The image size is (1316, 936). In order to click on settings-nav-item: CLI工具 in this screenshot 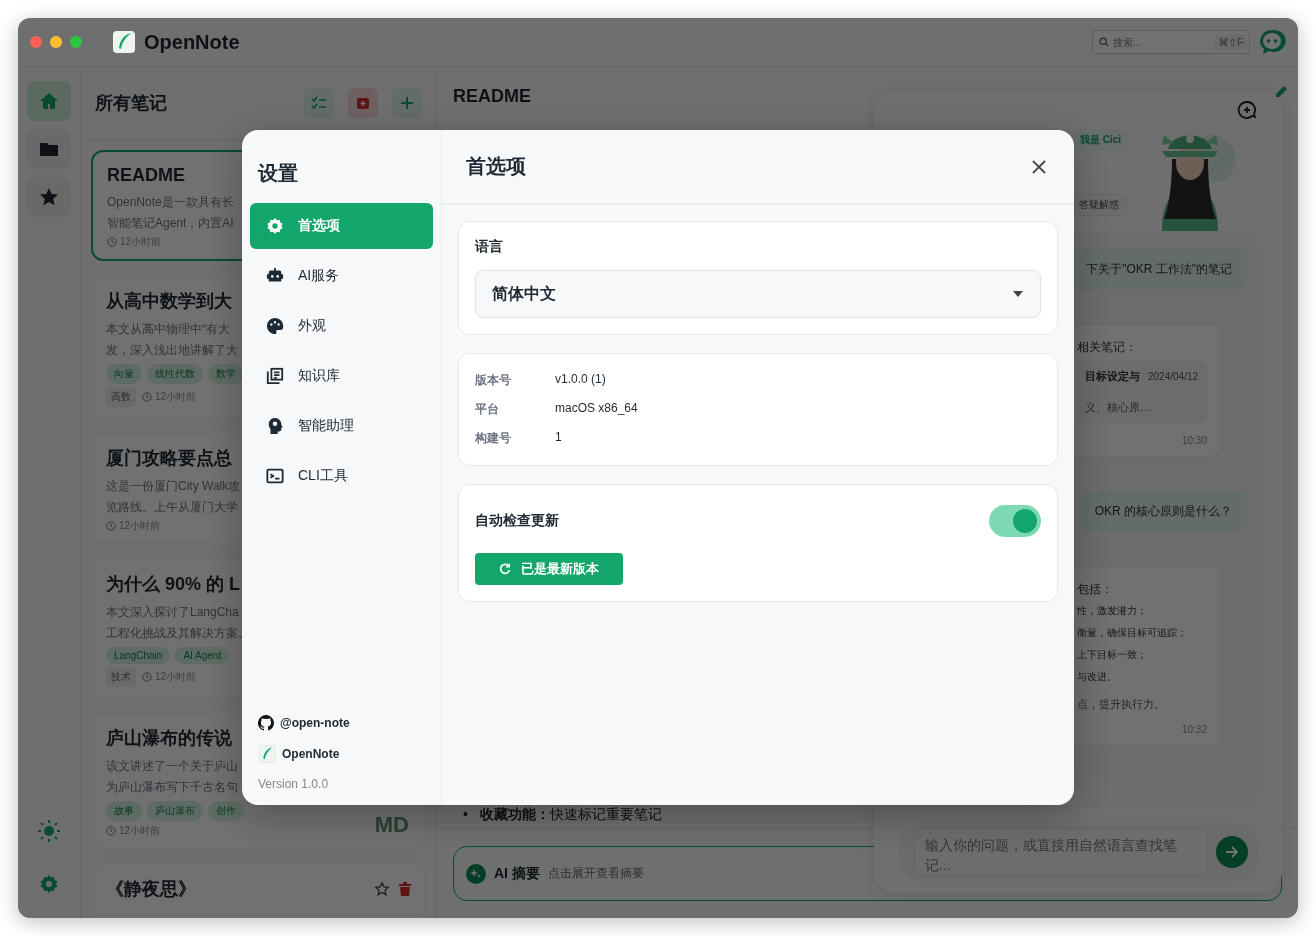, I will do `click(341, 476)`.